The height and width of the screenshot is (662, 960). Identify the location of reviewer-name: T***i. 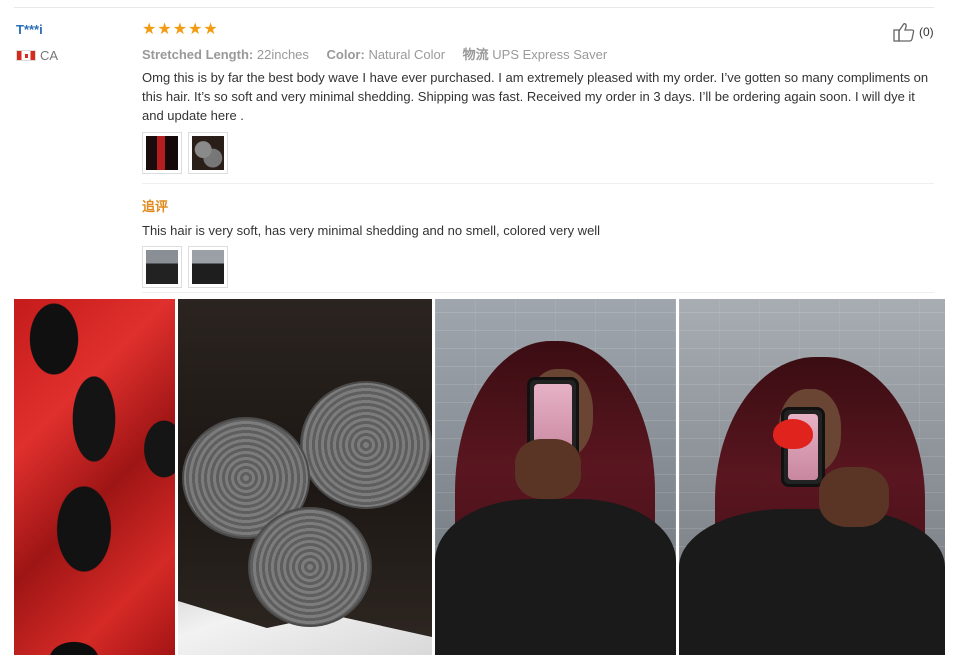
(29, 29).